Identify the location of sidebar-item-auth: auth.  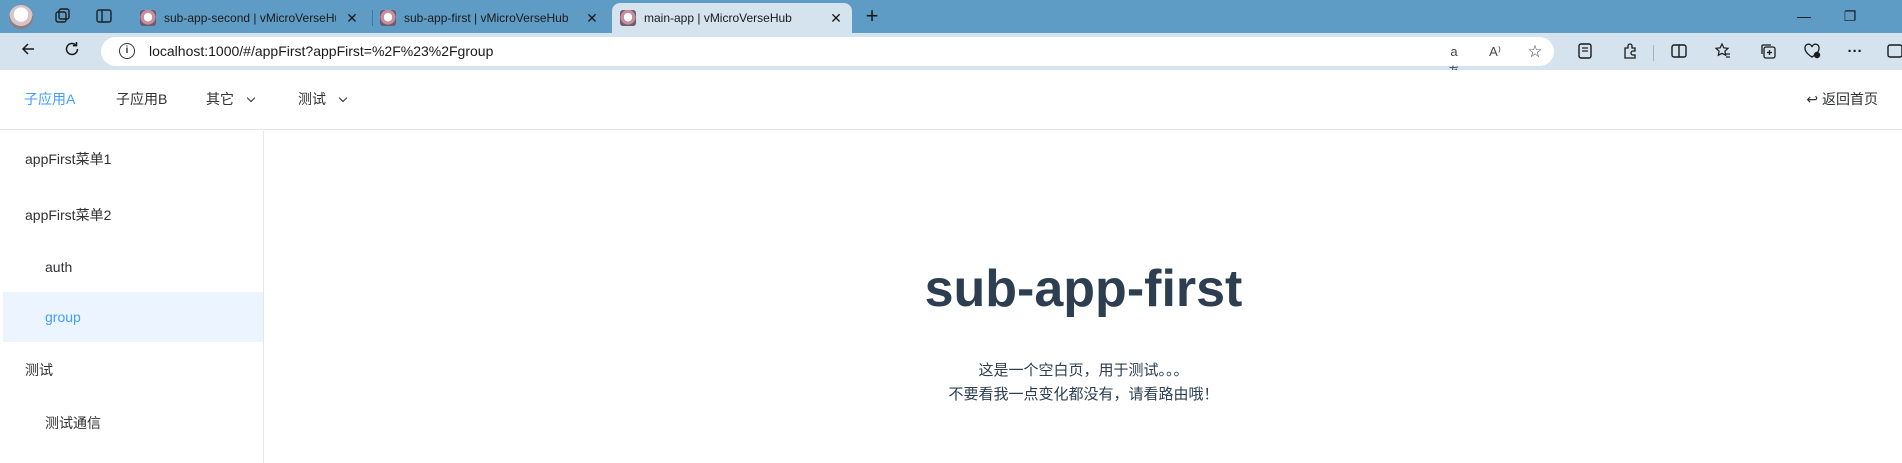
(133, 267).